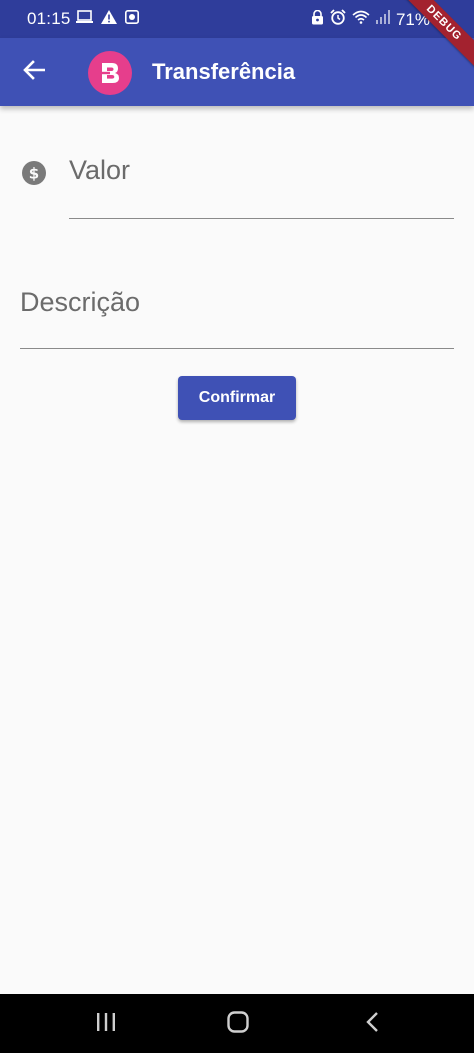 Image resolution: width=474 pixels, height=1053 pixels. Describe the element at coordinates (261, 184) in the screenshot. I see `valor-input: Valor` at that location.